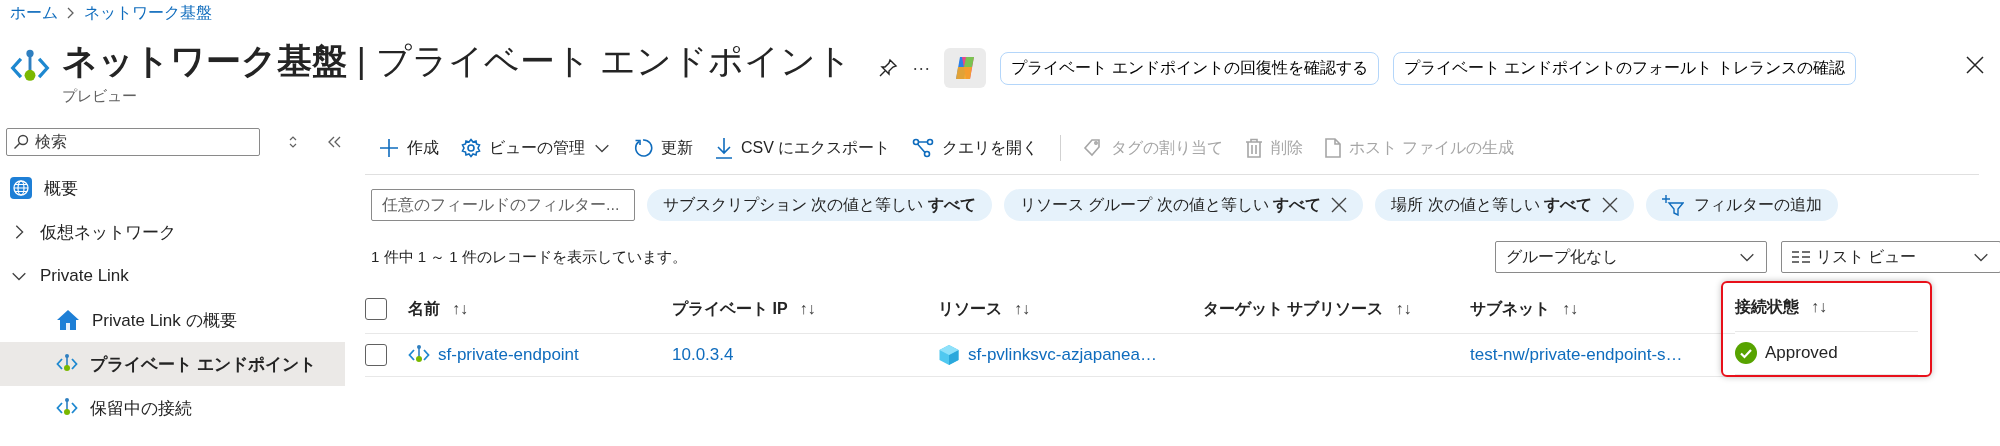 This screenshot has width=2000, height=446. What do you see at coordinates (471, 148) in the screenshot?
I see `gear-icon` at bounding box center [471, 148].